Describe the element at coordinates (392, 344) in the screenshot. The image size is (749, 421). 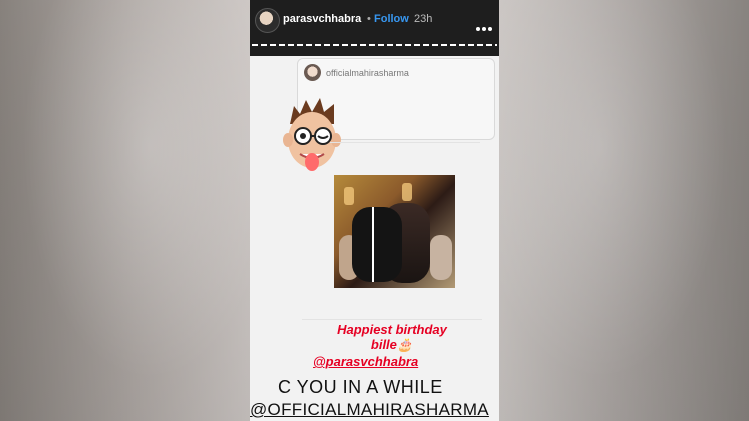
I see `birthday-line-2: bille🎂` at that location.